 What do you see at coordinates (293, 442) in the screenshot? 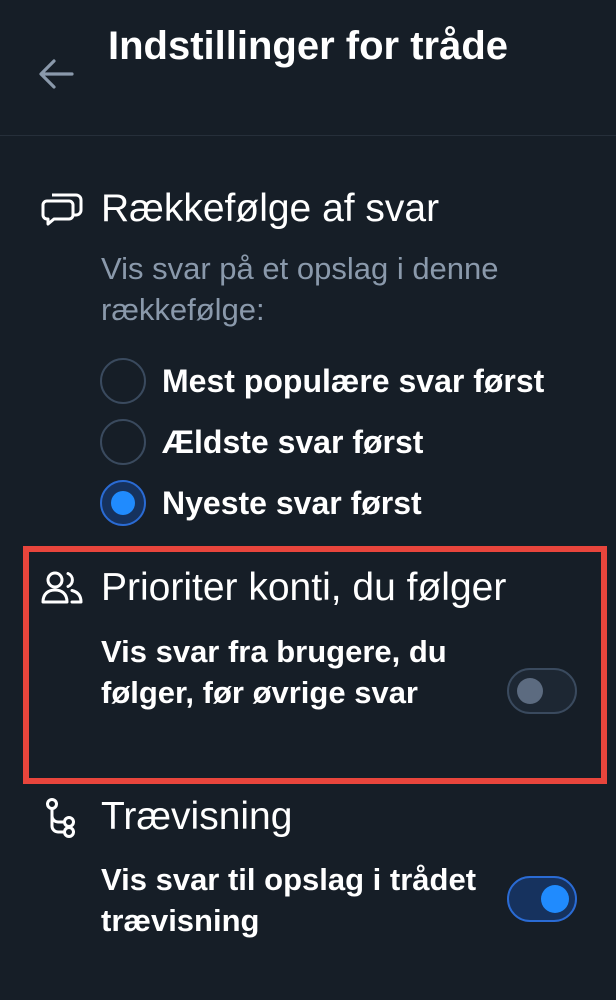
I see `radio-label: Ældste svar først` at bounding box center [293, 442].